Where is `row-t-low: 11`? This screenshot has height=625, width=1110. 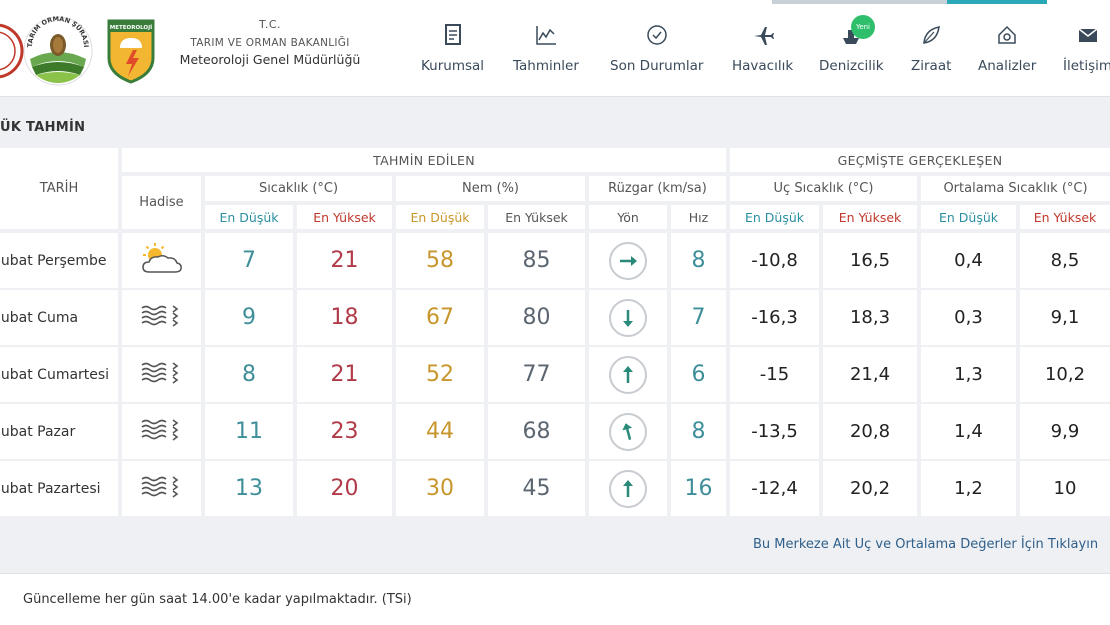 row-t-low: 11 is located at coordinates (249, 431).